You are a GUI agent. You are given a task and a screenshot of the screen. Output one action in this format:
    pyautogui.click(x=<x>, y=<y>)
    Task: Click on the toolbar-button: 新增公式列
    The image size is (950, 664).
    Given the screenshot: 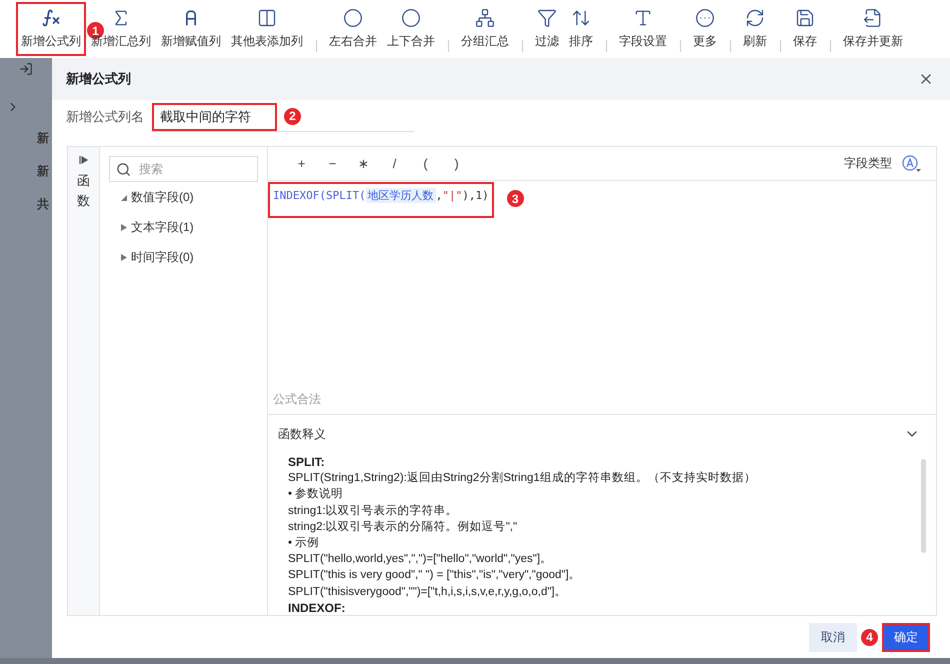 What is the action you would take?
    pyautogui.click(x=51, y=29)
    